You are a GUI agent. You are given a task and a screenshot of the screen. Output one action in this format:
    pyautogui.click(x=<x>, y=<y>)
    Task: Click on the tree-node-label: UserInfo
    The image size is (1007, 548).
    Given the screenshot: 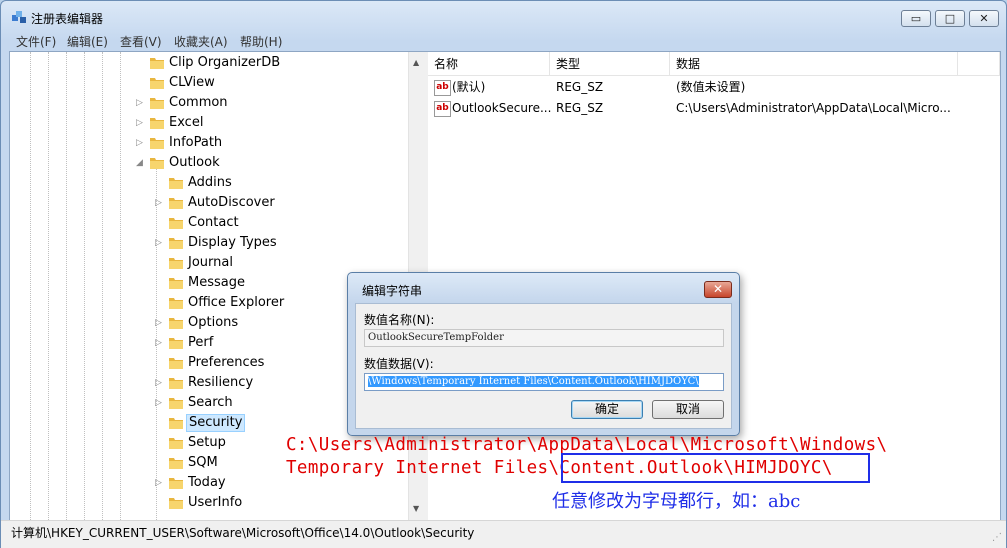 What is the action you would take?
    pyautogui.click(x=215, y=502)
    